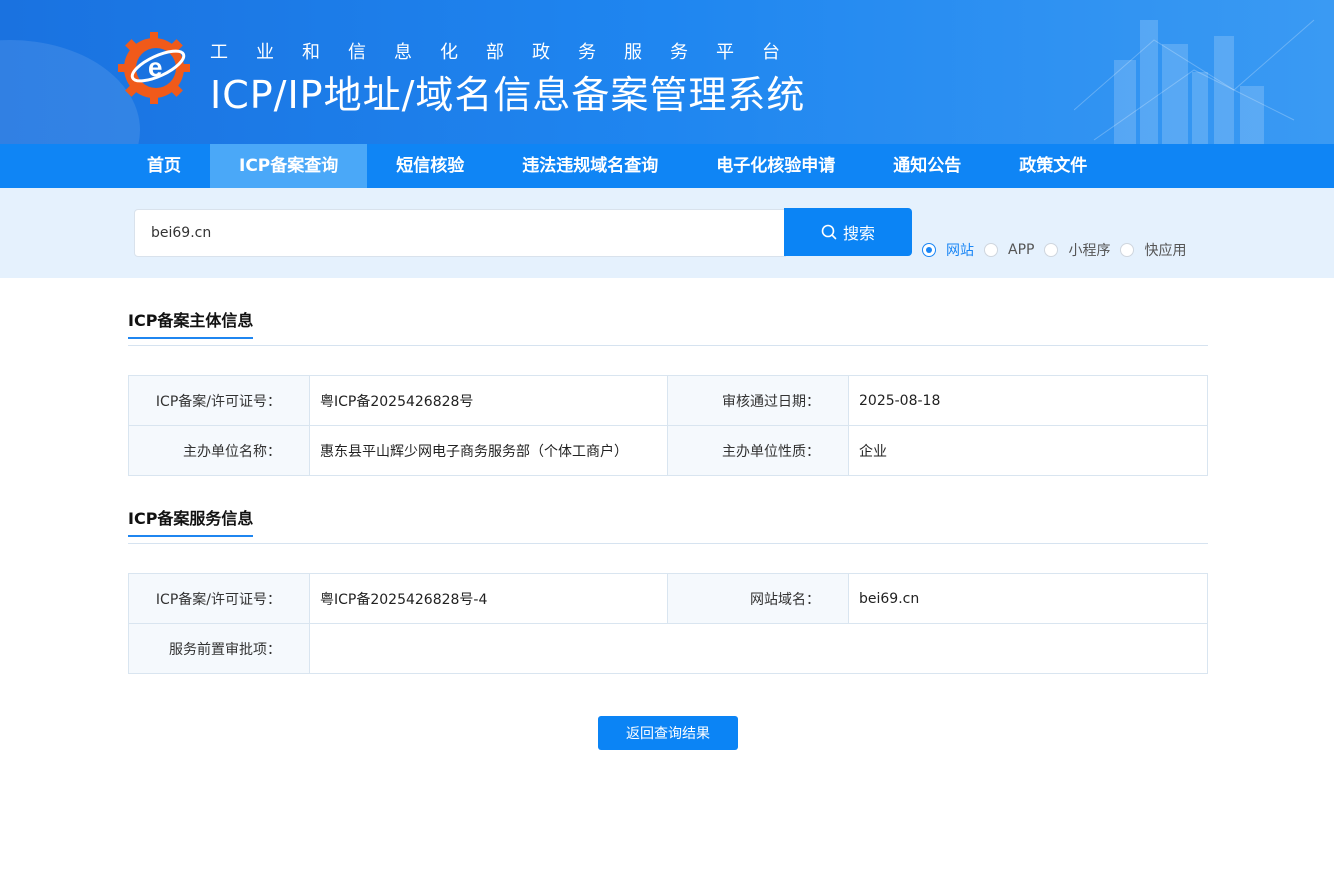 The image size is (1334, 885). I want to click on nav-item-notices: 通知公告, so click(927, 166).